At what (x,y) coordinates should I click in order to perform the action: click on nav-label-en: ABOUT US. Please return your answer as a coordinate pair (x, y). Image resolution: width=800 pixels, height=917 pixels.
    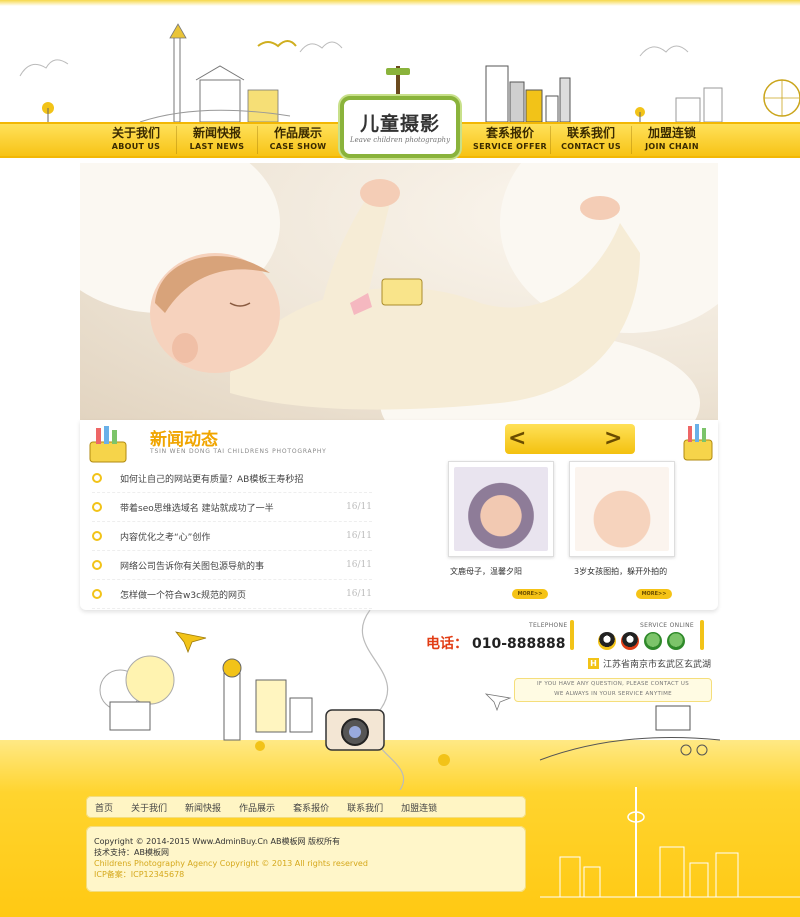
    Looking at the image, I should click on (136, 146).